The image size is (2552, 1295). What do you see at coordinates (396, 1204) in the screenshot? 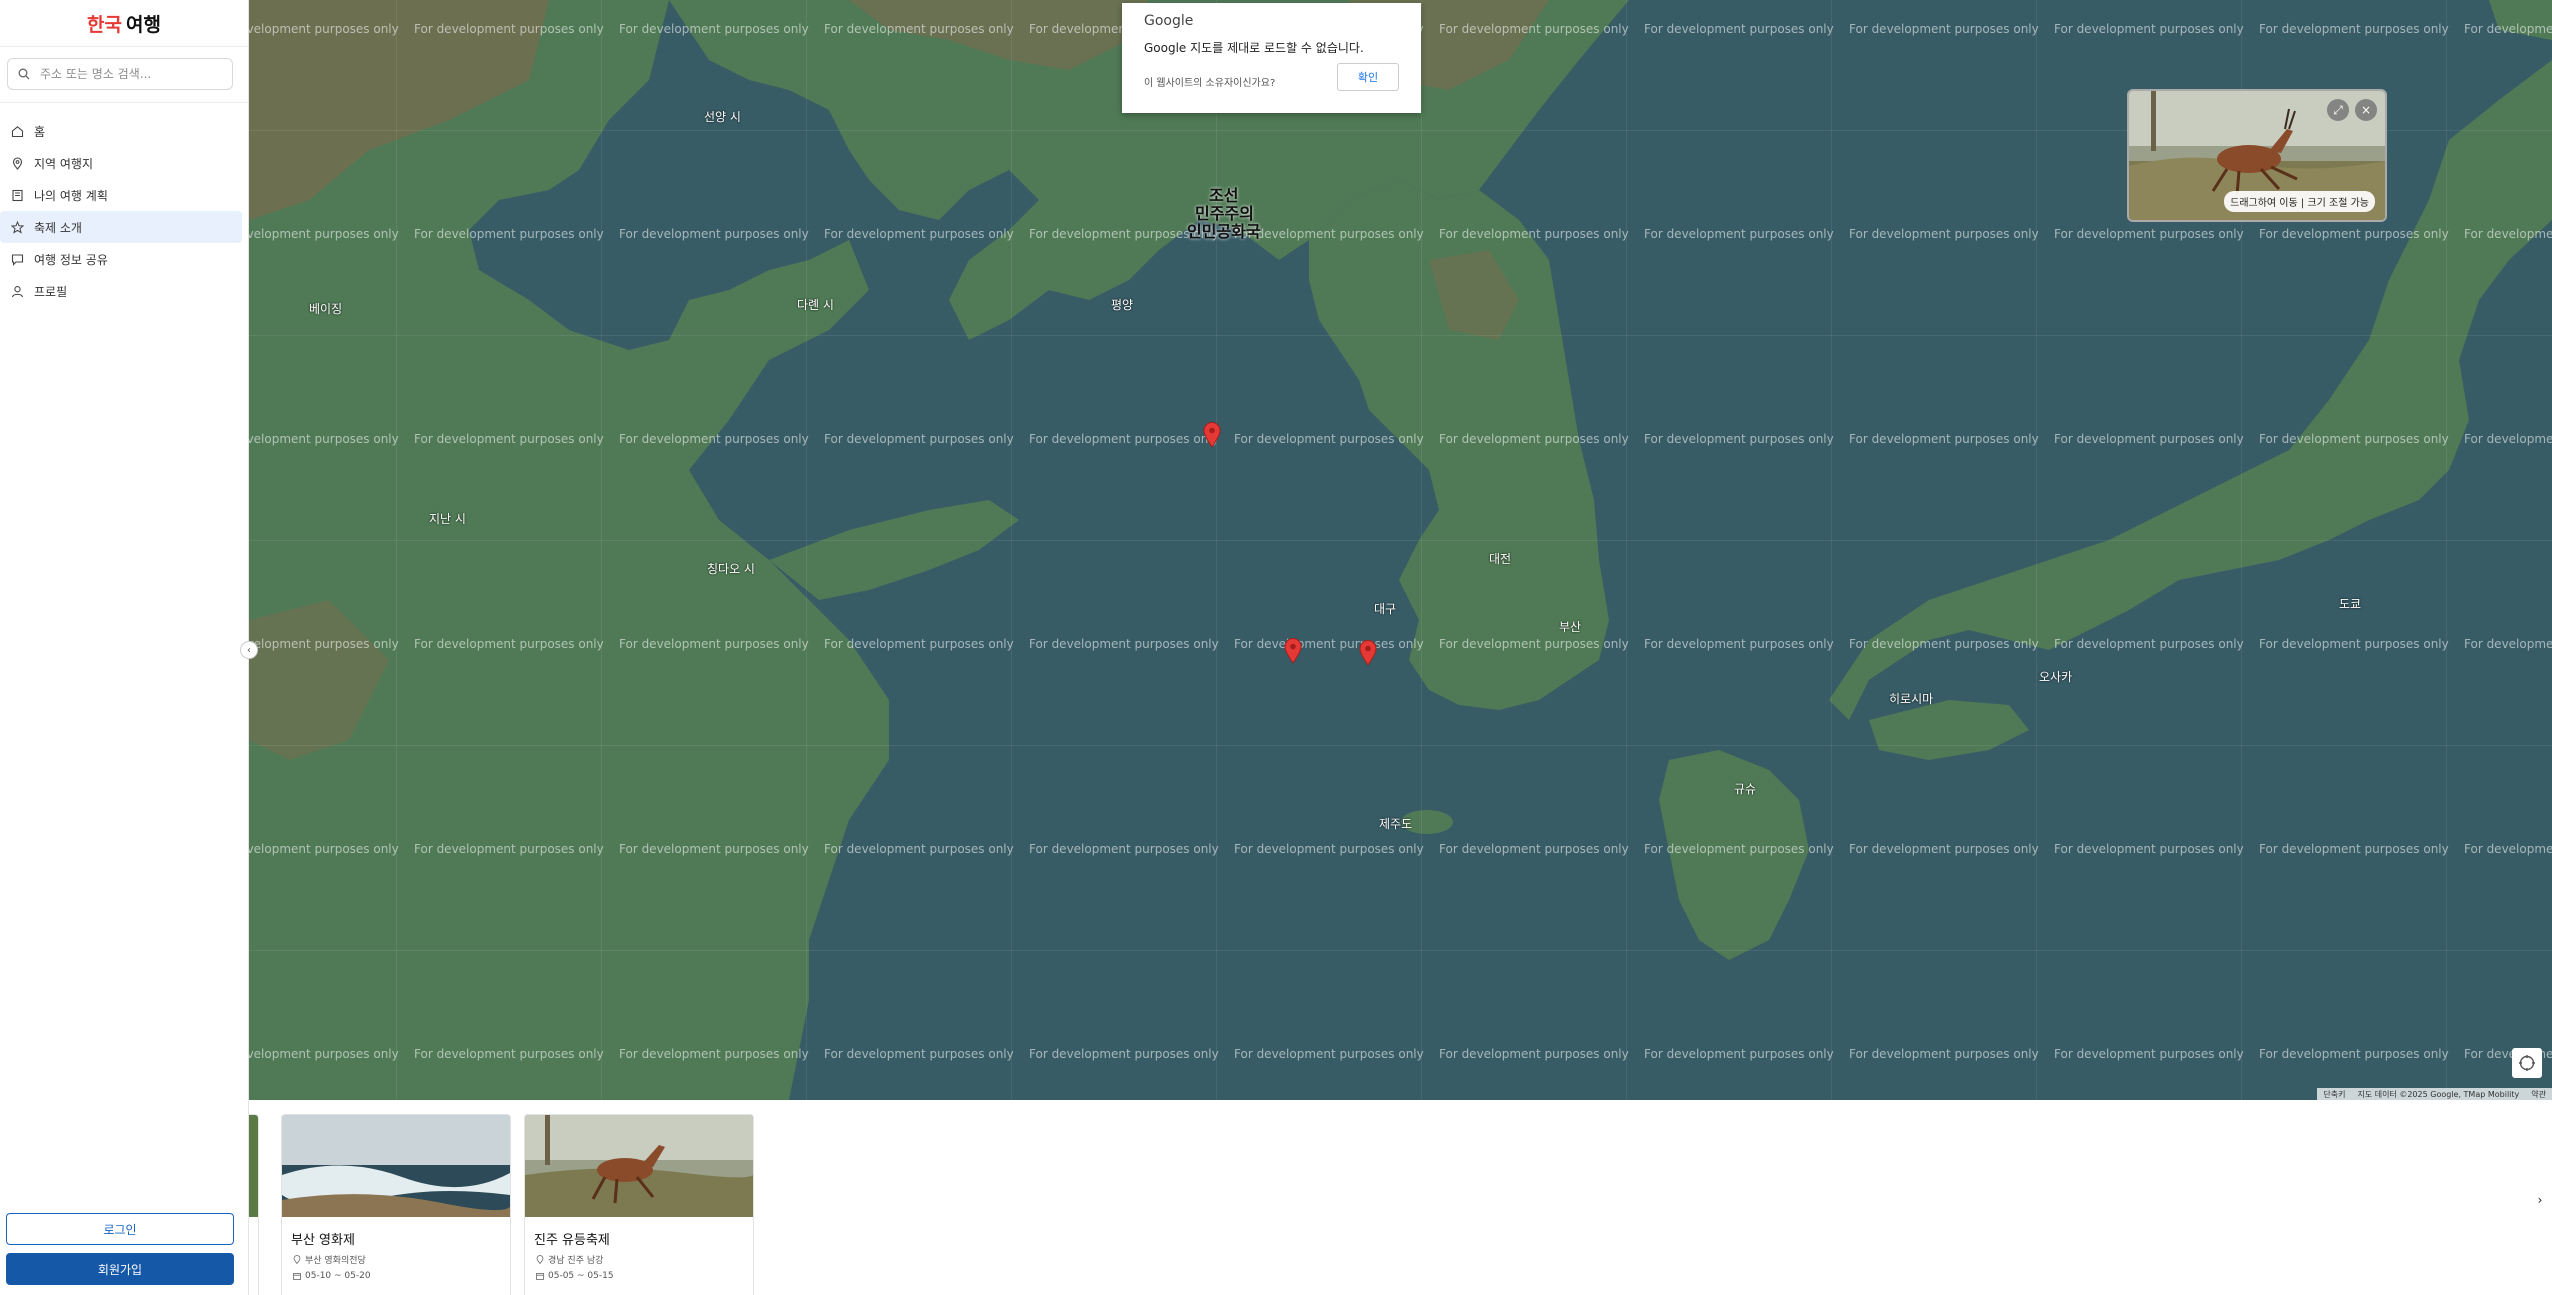
I see `festival-card: 부산 영화제 부산 영화의전당 05-10 ~ 05-20` at bounding box center [396, 1204].